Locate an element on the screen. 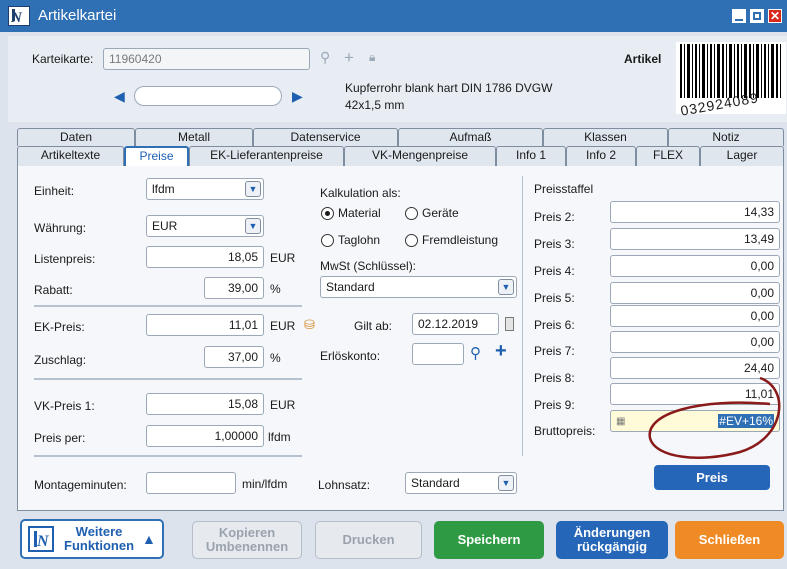 This screenshot has width=787, height=569. title-bar: N Artikelkartei ✕ is located at coordinates (393, 16).